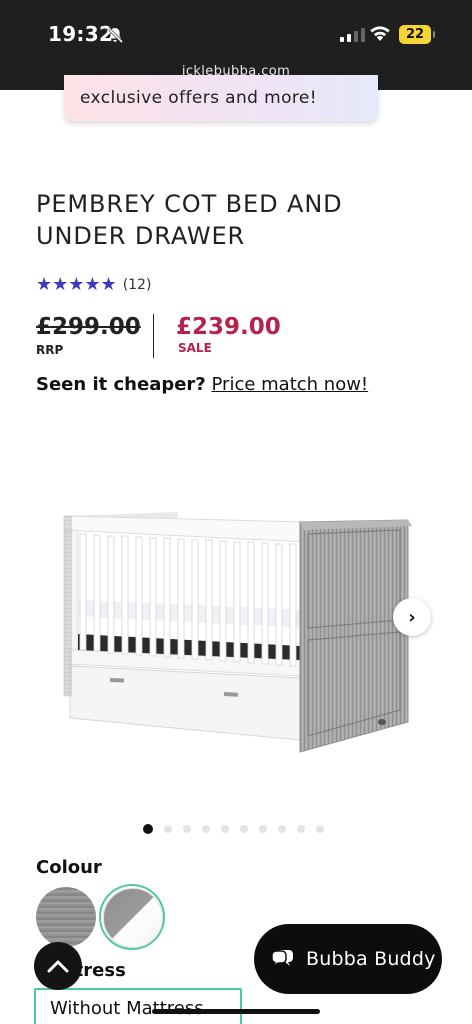 The image size is (472, 1024). I want to click on product-title: PEMBREY COT BED AND UNDER DRAWER, so click(189, 220).